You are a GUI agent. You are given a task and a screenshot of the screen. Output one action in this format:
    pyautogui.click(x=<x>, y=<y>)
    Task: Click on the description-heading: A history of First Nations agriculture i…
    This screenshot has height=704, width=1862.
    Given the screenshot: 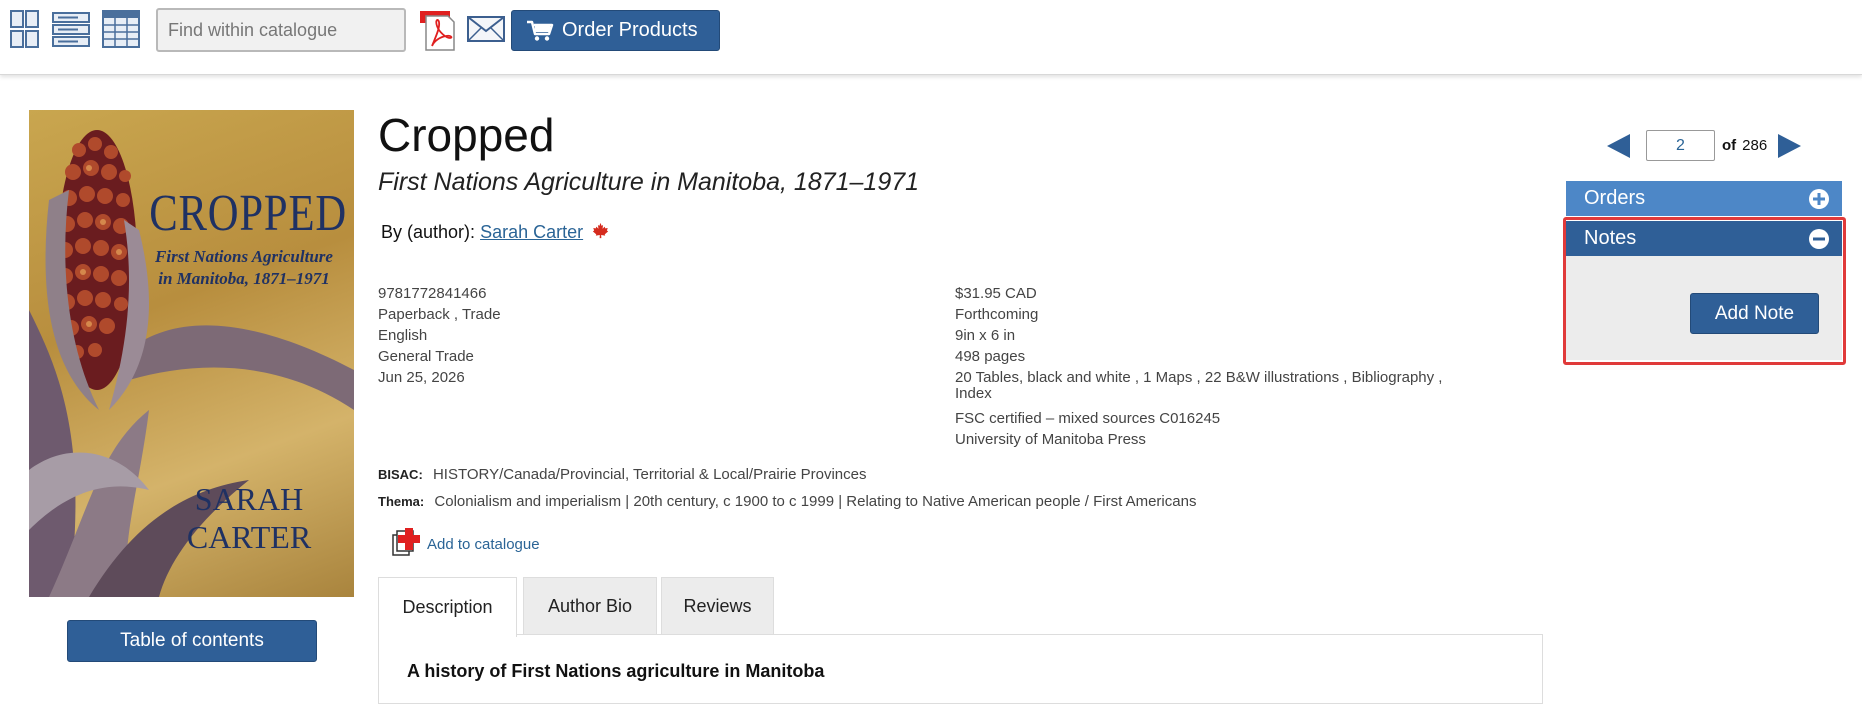 What is the action you would take?
    pyautogui.click(x=616, y=671)
    